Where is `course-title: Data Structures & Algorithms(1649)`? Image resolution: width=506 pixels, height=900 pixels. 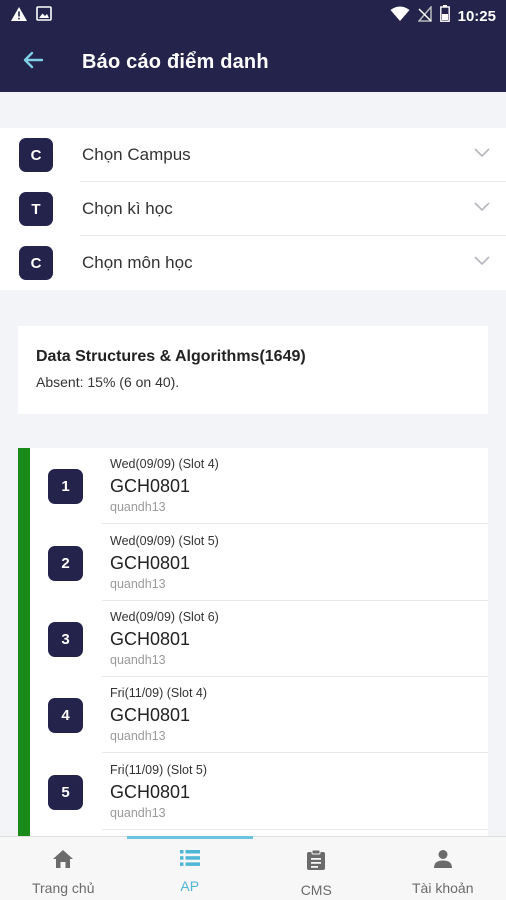 course-title: Data Structures & Algorithms(1649) is located at coordinates (171, 356).